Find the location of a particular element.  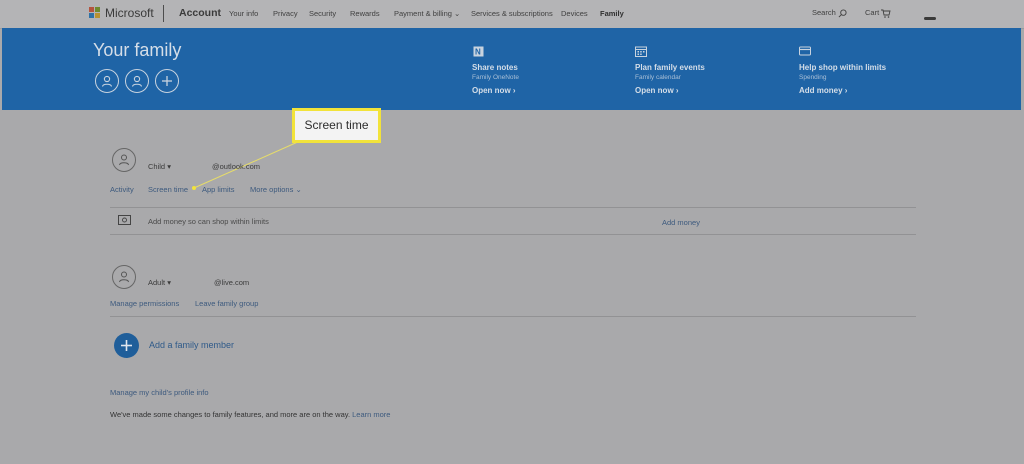

child-role: Child ▾ is located at coordinates (159, 166).